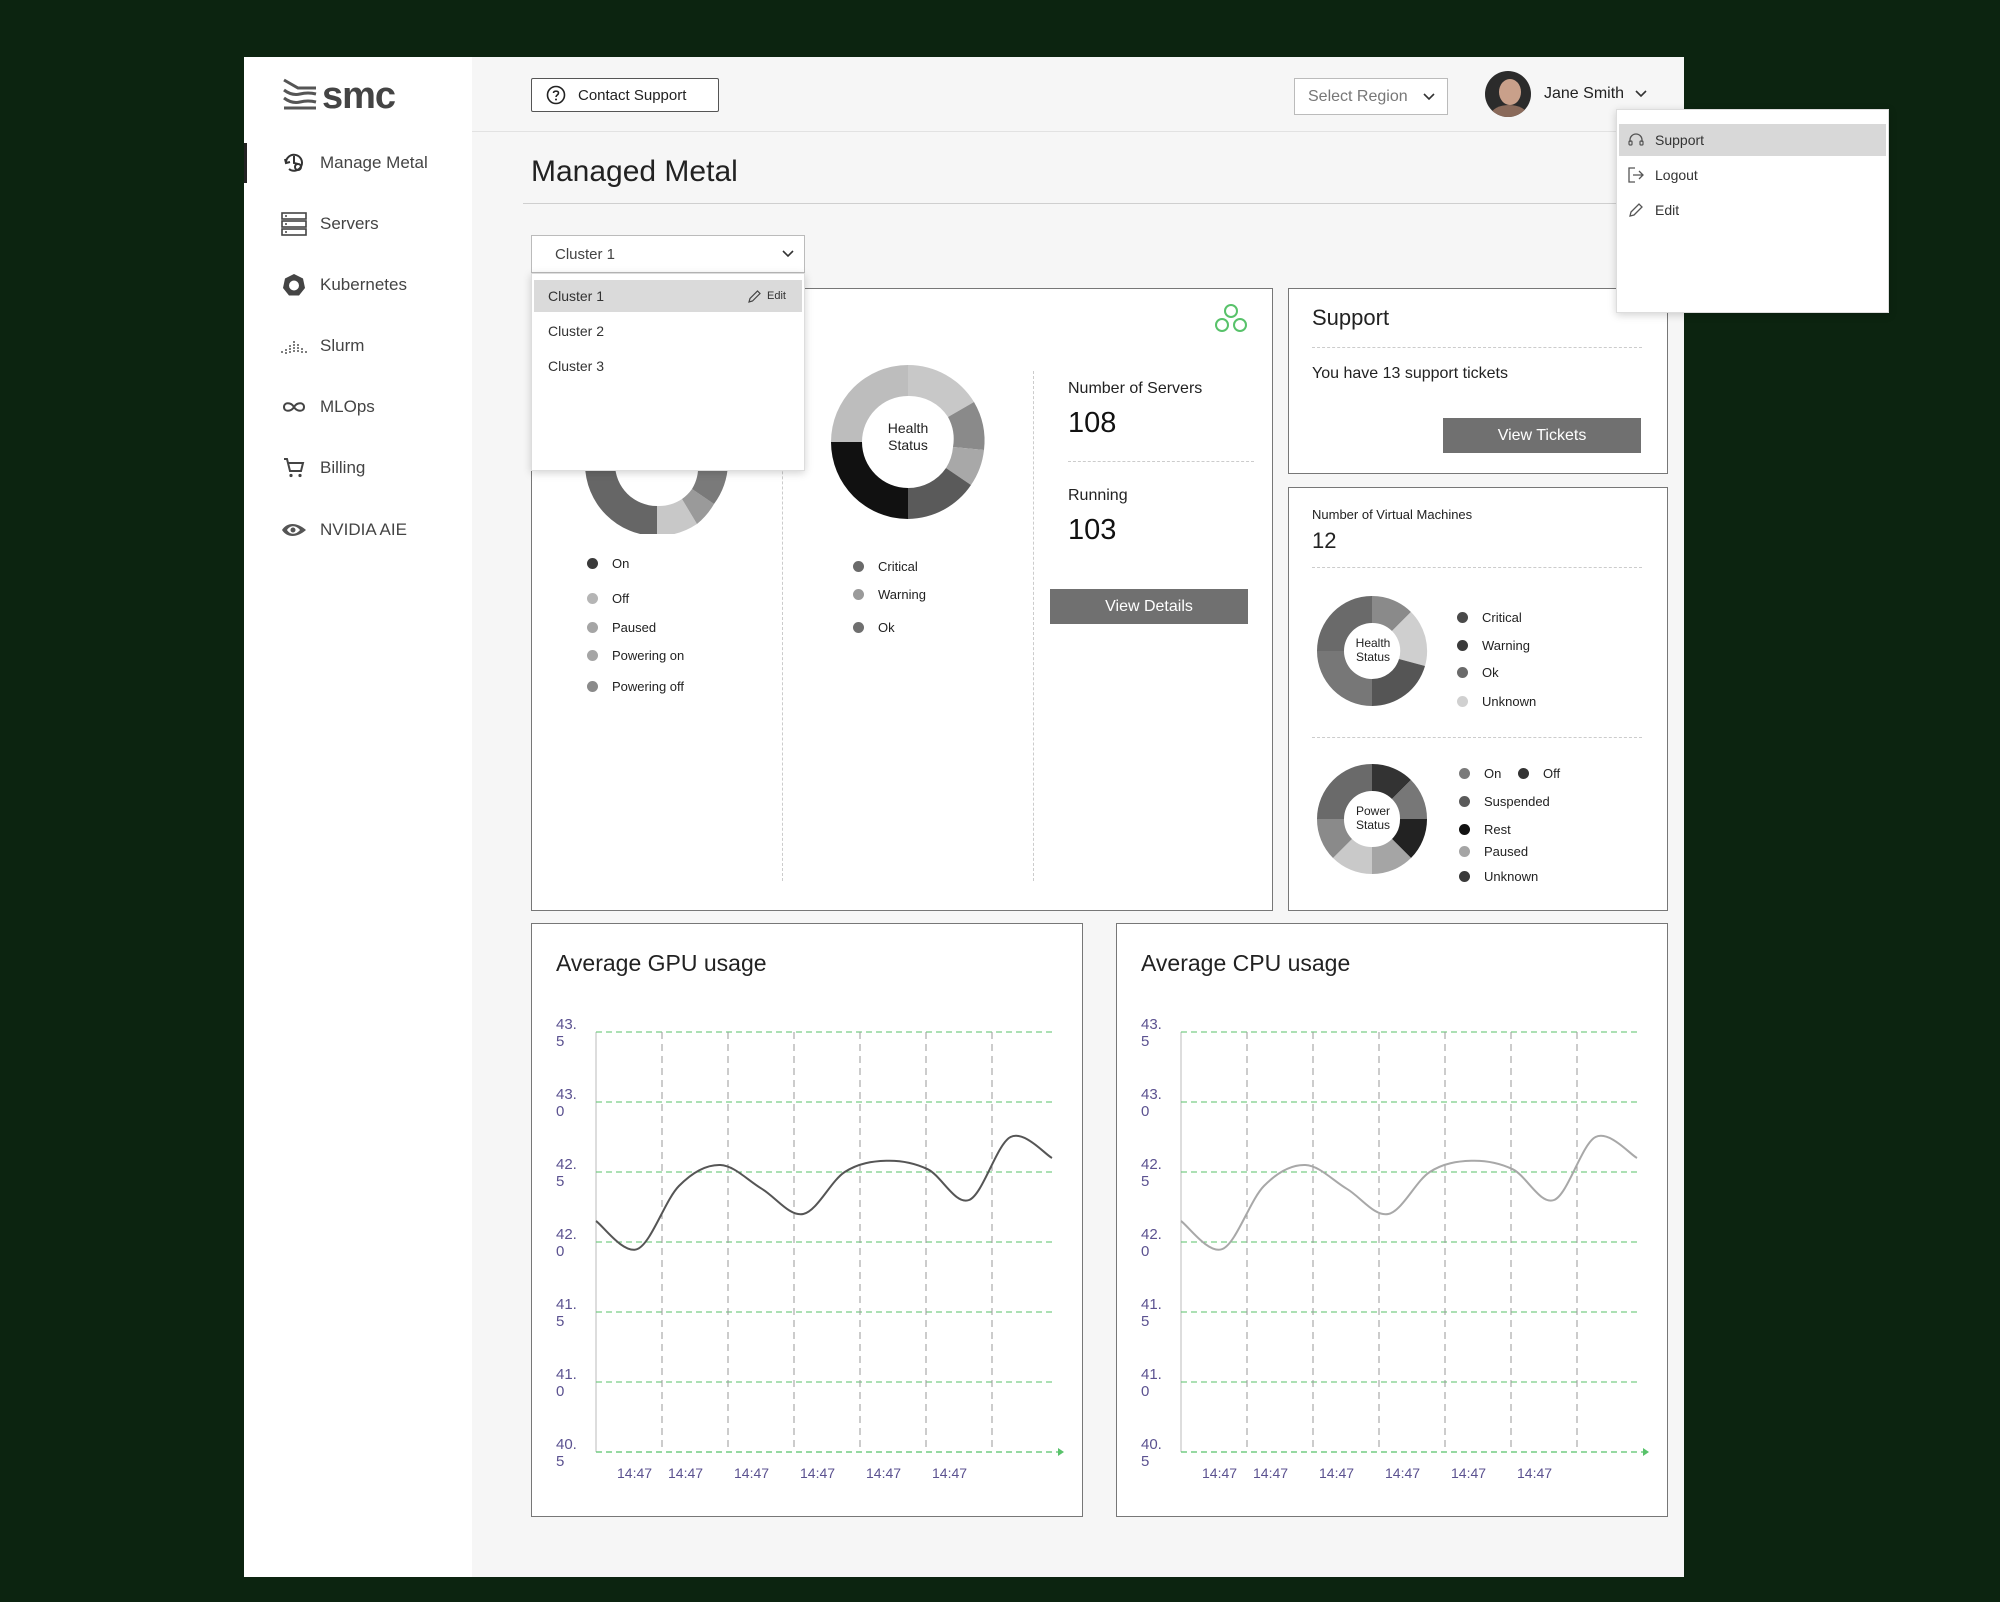  What do you see at coordinates (1490, 672) in the screenshot?
I see `legend-label: Ok` at bounding box center [1490, 672].